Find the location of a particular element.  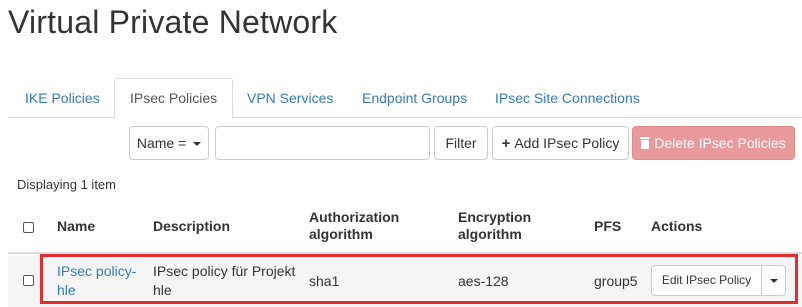

tab-ike-policies: IKE Policies is located at coordinates (62, 98).